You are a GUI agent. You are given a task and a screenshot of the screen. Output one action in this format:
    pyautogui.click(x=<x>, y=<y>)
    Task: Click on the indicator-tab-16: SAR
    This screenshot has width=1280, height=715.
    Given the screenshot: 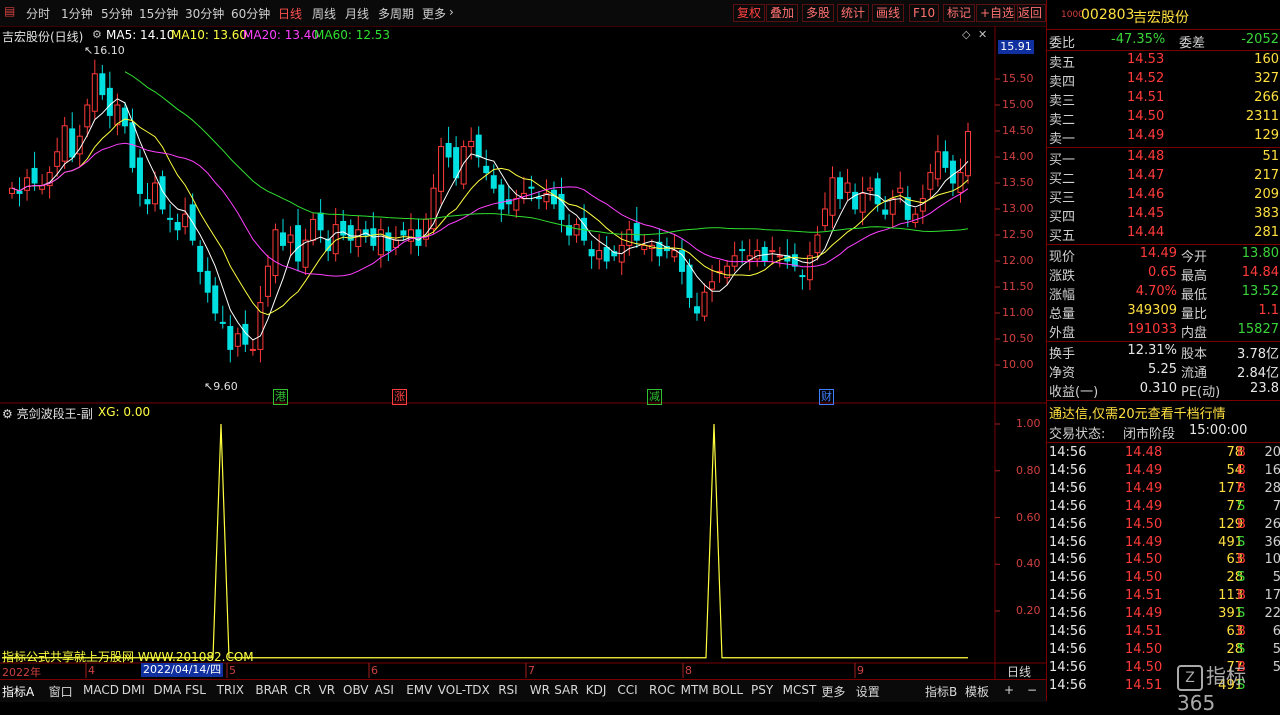 What is the action you would take?
    pyautogui.click(x=566, y=690)
    